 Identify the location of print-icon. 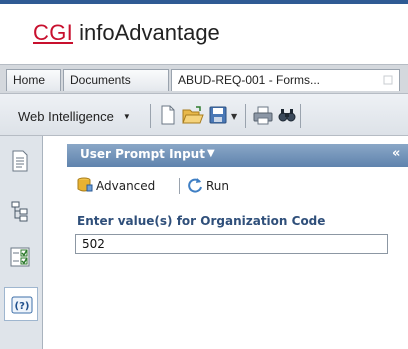
(263, 115).